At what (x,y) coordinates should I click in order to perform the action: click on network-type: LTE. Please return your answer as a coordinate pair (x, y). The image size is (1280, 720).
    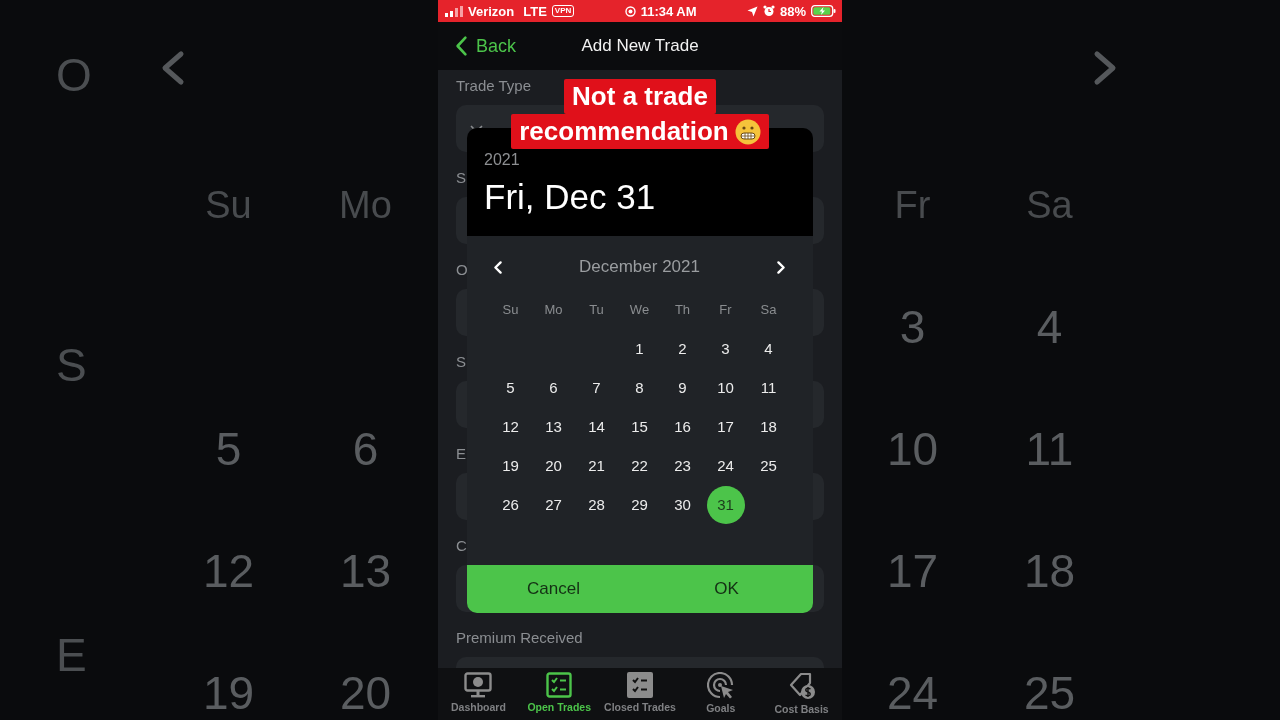
    Looking at the image, I should click on (535, 11).